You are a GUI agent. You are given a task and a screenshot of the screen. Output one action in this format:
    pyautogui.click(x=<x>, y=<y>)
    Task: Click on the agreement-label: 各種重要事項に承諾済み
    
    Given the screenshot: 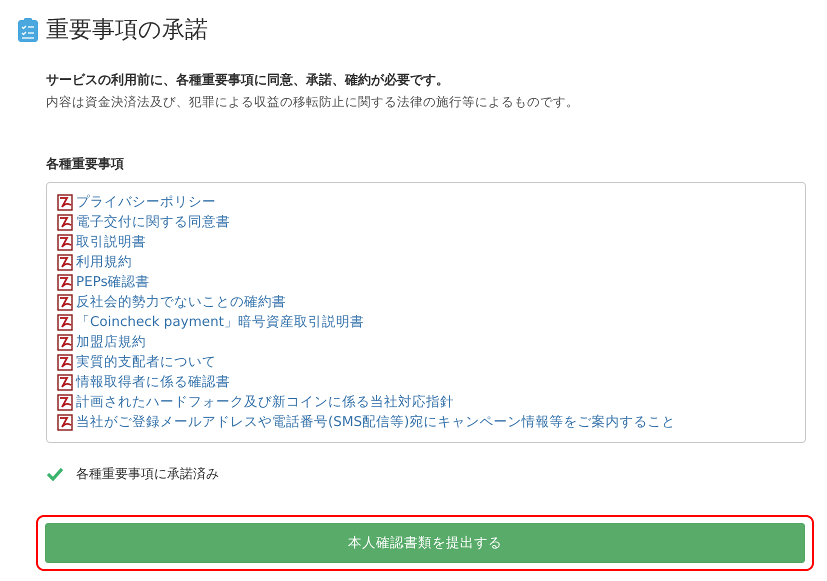 What is the action you would take?
    pyautogui.click(x=147, y=474)
    